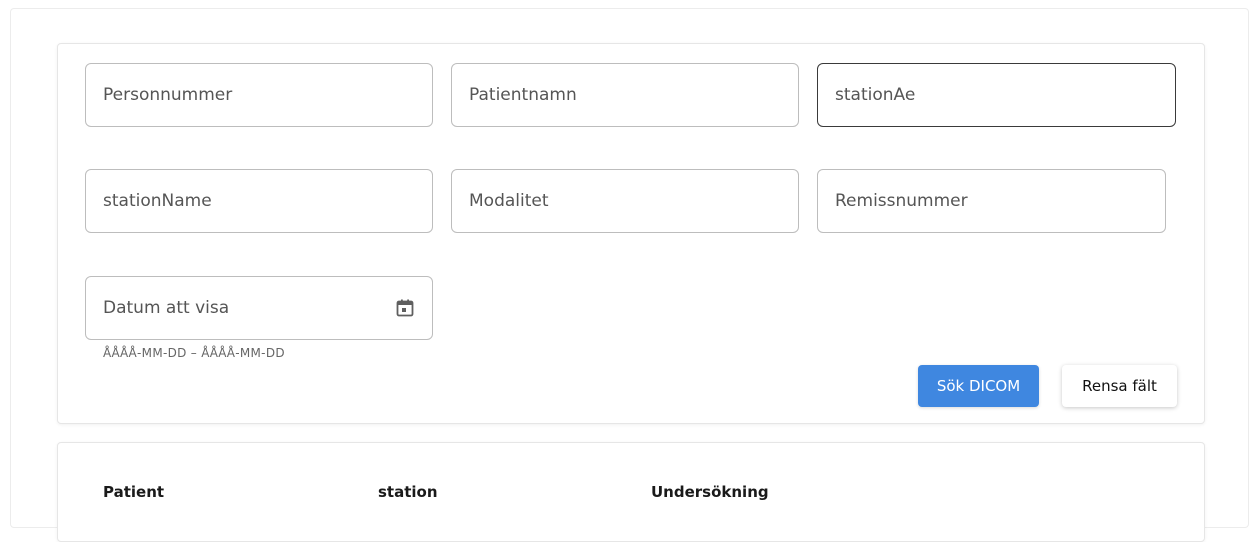 This screenshot has width=1249, height=542. Describe the element at coordinates (405, 308) in the screenshot. I see `calendar-icon` at that location.